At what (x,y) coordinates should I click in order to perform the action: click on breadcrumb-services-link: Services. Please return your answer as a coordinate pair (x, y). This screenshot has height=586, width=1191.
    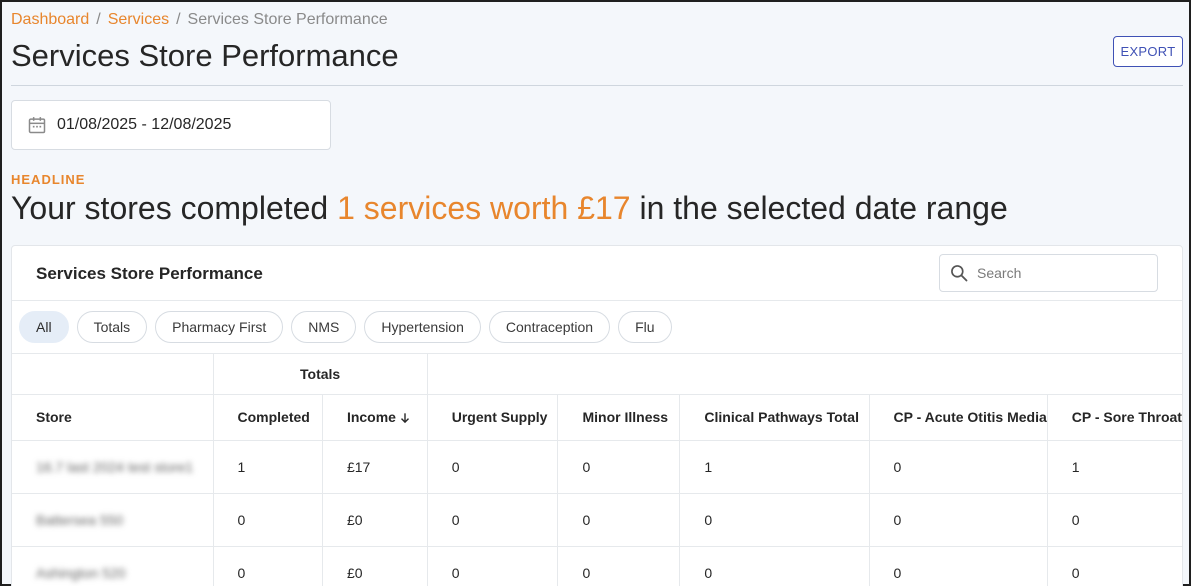
    Looking at the image, I should click on (138, 20).